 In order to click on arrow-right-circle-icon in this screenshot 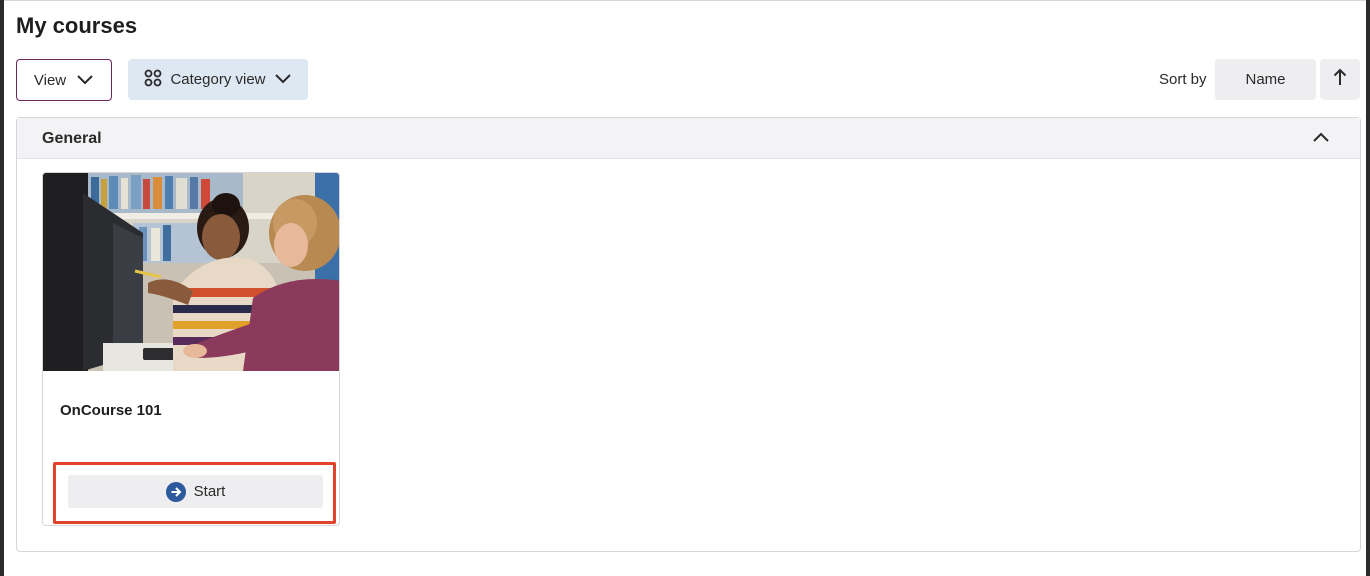, I will do `click(175, 491)`.